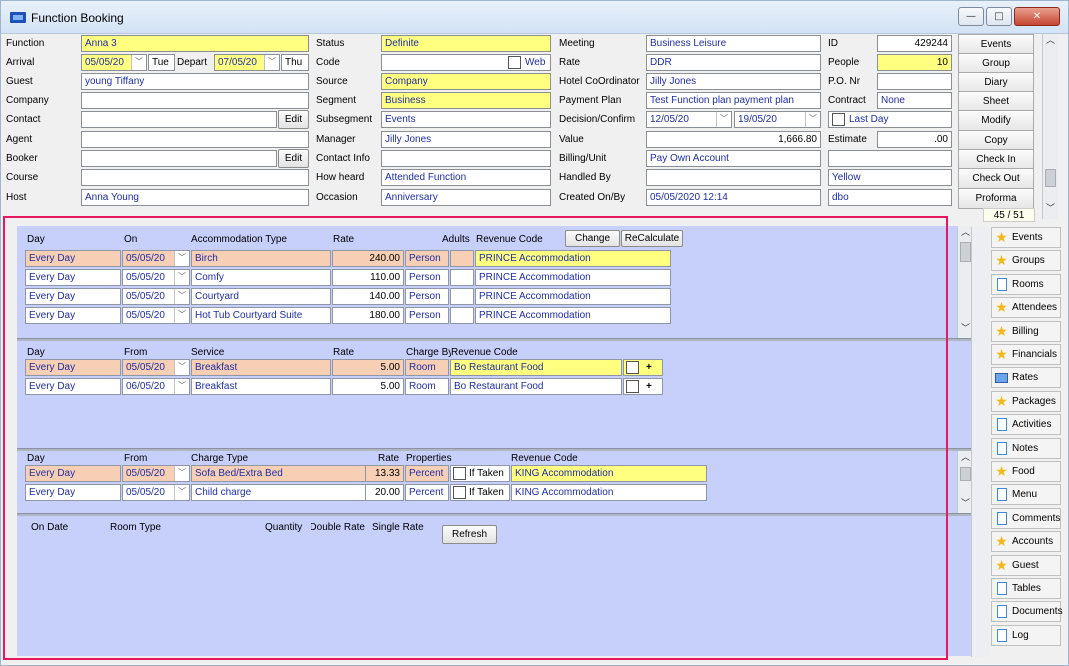 The height and width of the screenshot is (666, 1069). What do you see at coordinates (293, 158) in the screenshot?
I see `booker-edit-button: Edit` at bounding box center [293, 158].